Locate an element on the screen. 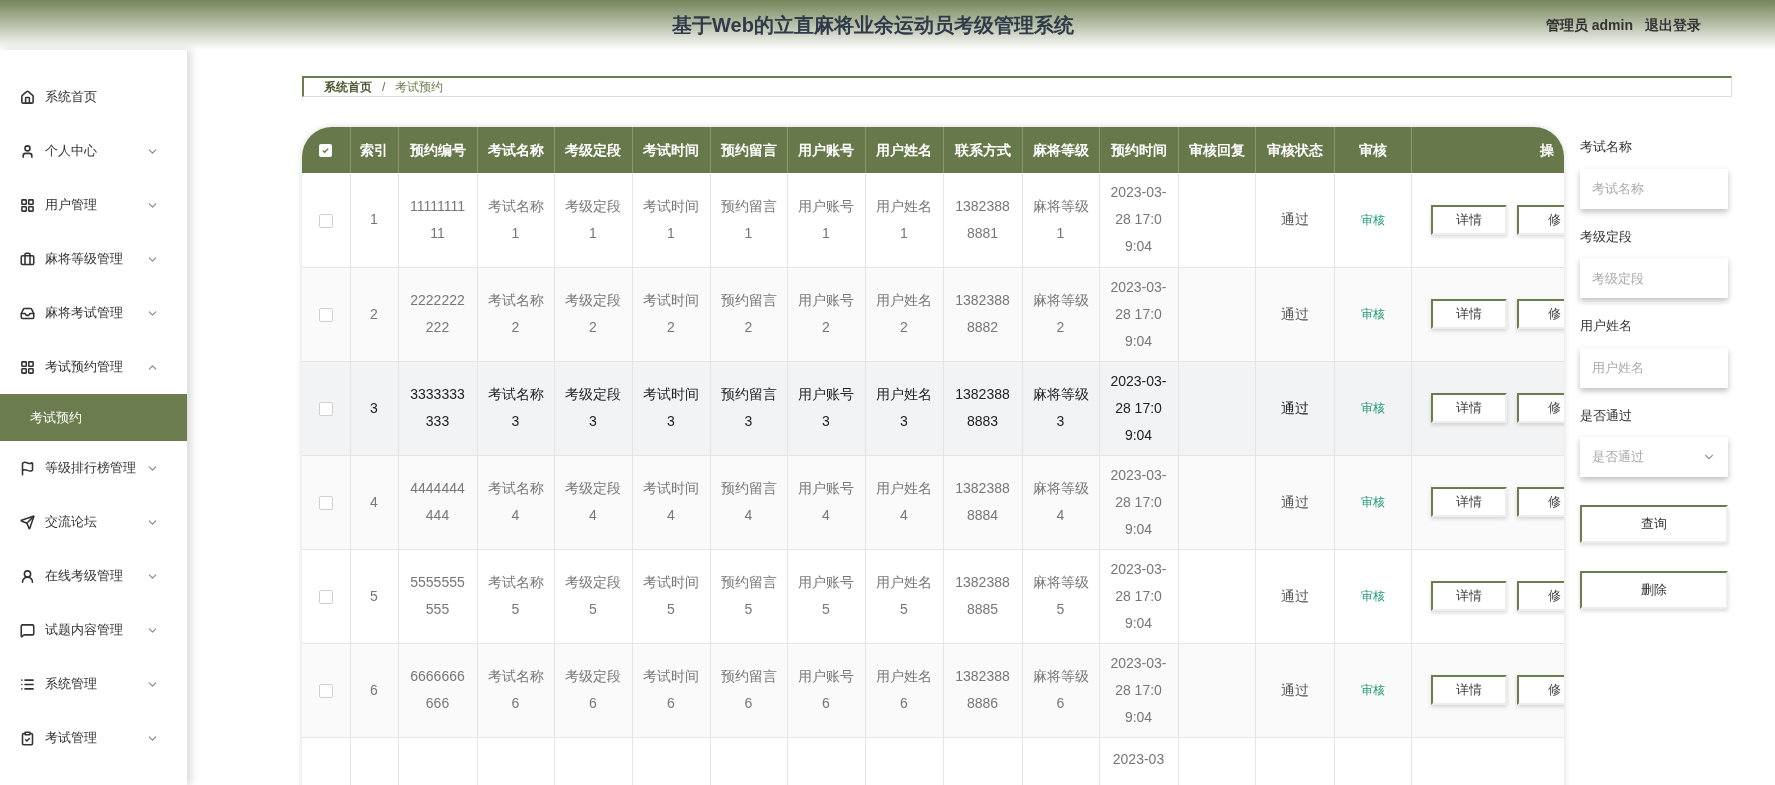 The image size is (1775, 785). table-cell: 2222222222 is located at coordinates (437, 313).